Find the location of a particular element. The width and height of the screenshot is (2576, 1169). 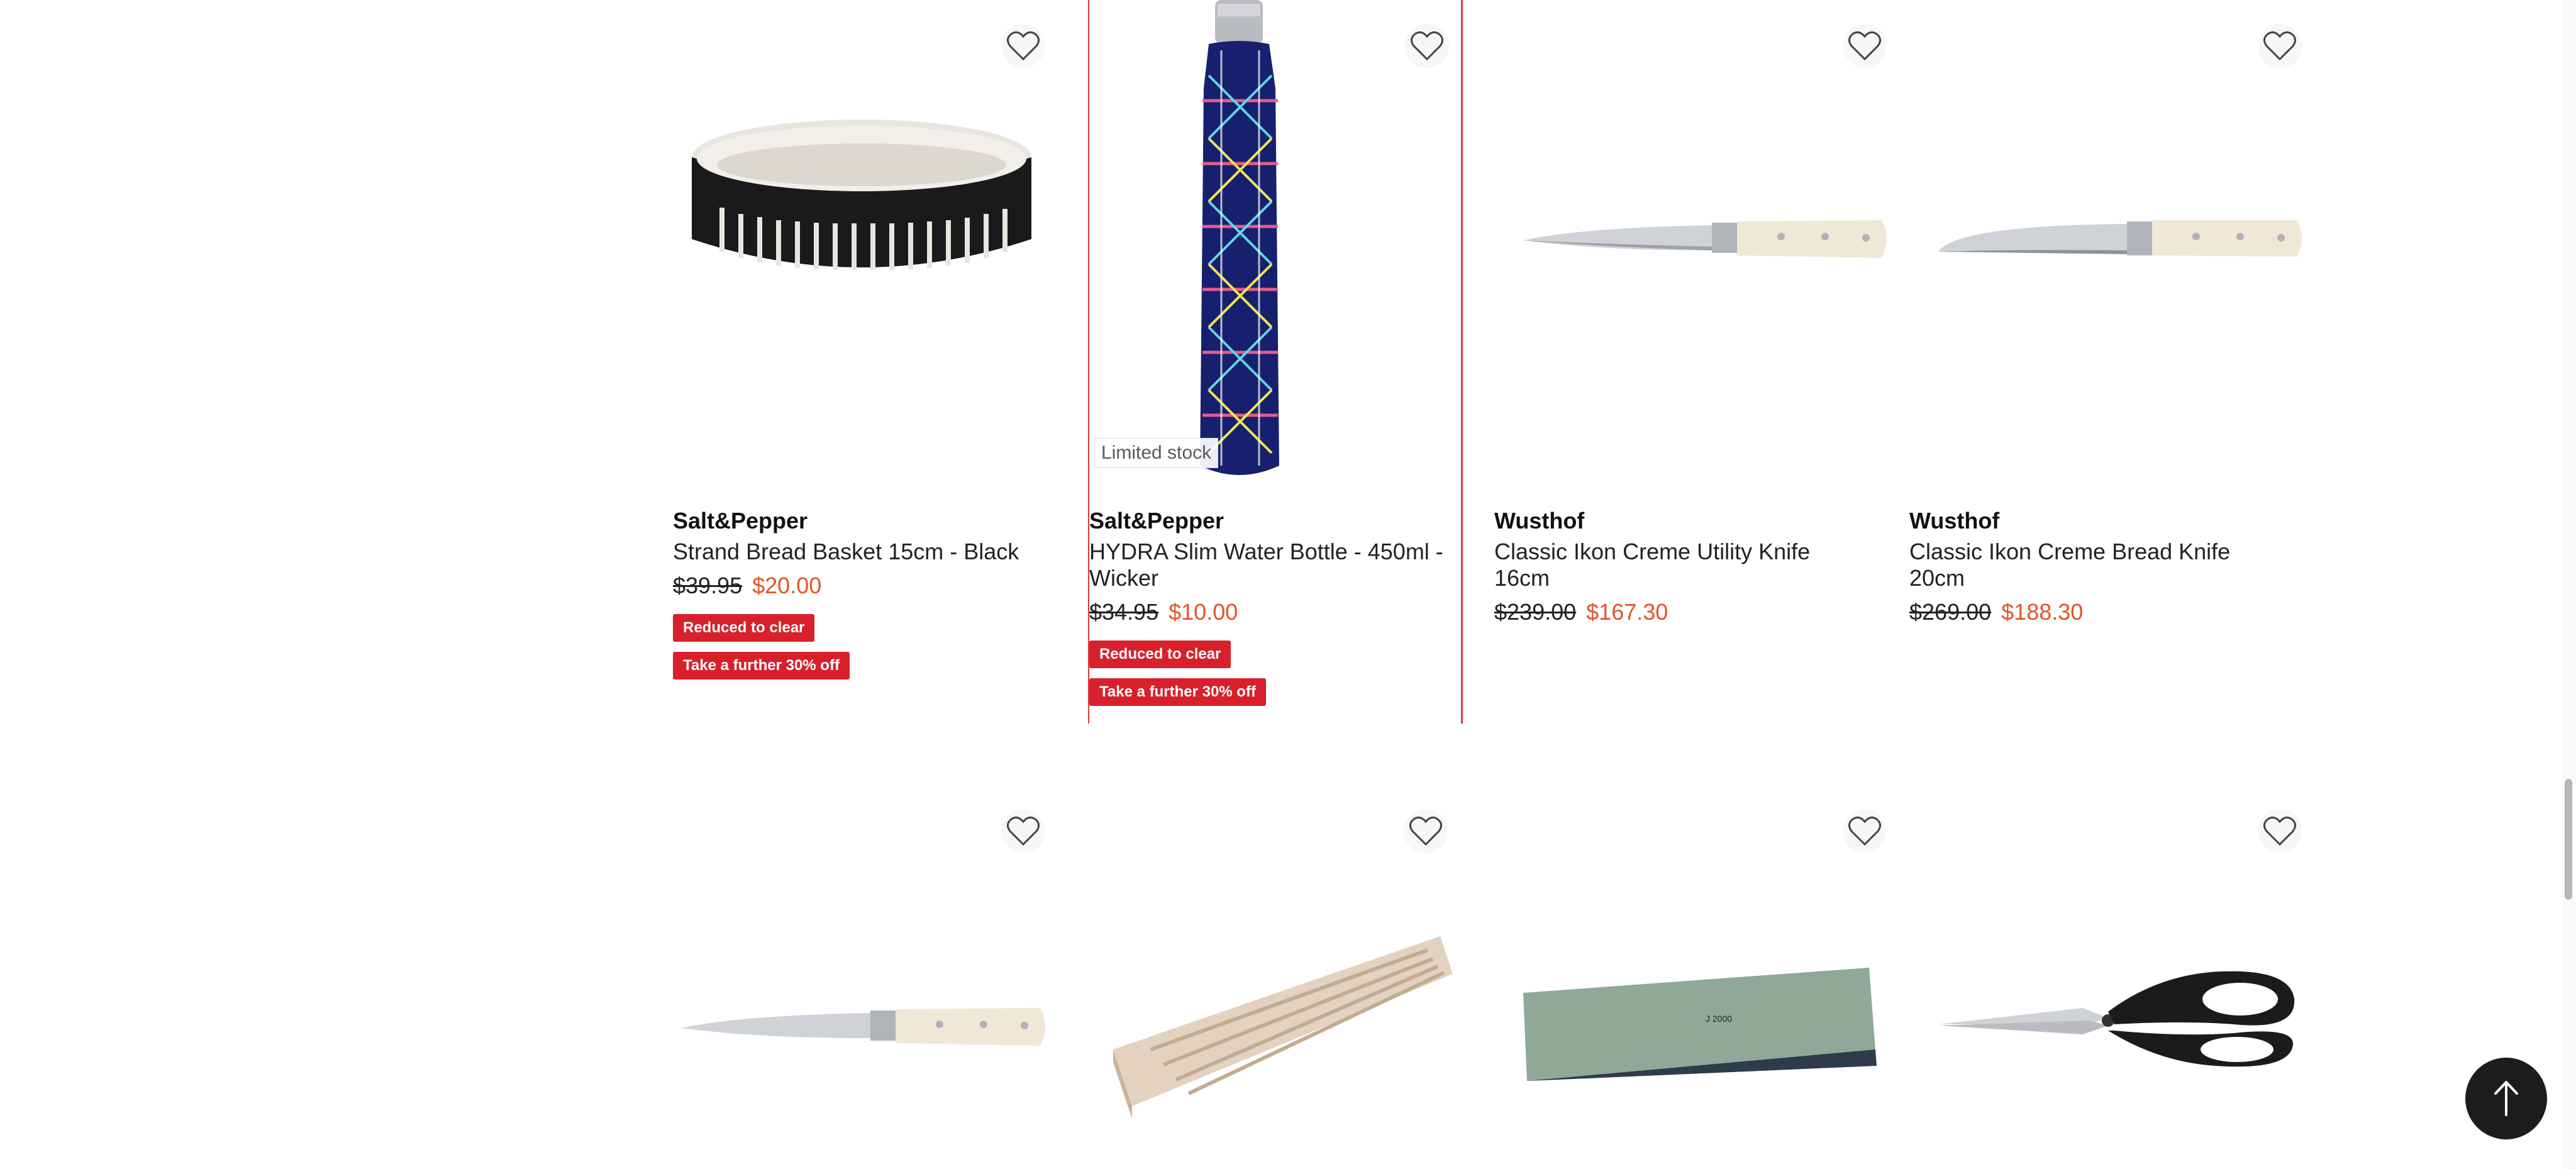

product-title: Classic Ikon Creme Utility Knife 16cm is located at coordinates (1683, 565).